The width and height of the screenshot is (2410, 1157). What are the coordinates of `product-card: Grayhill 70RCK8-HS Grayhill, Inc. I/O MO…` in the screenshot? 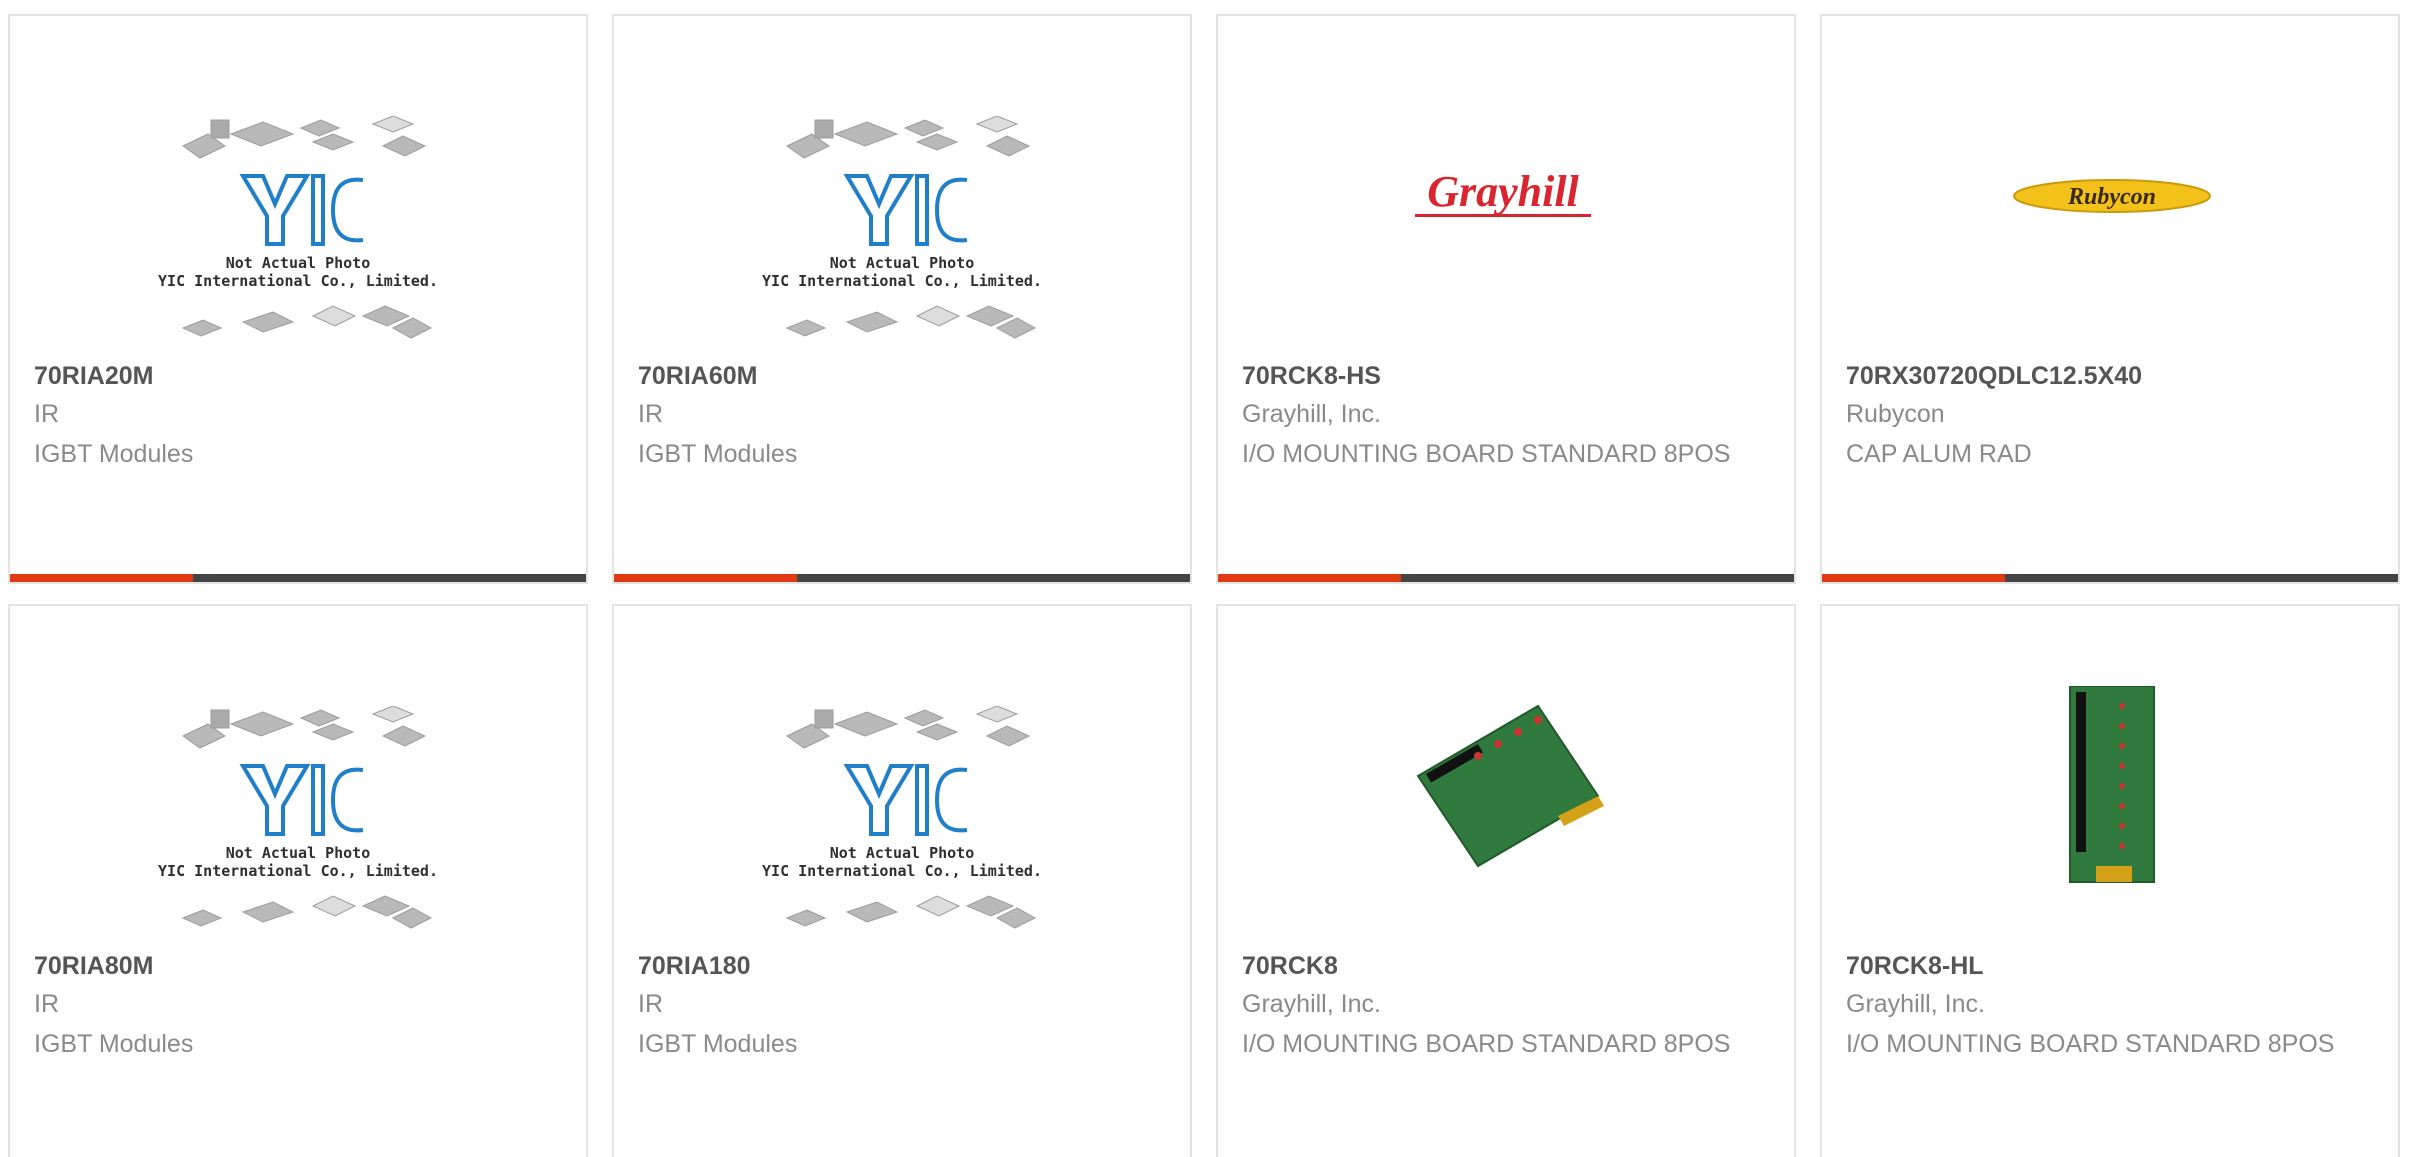 It's located at (1506, 299).